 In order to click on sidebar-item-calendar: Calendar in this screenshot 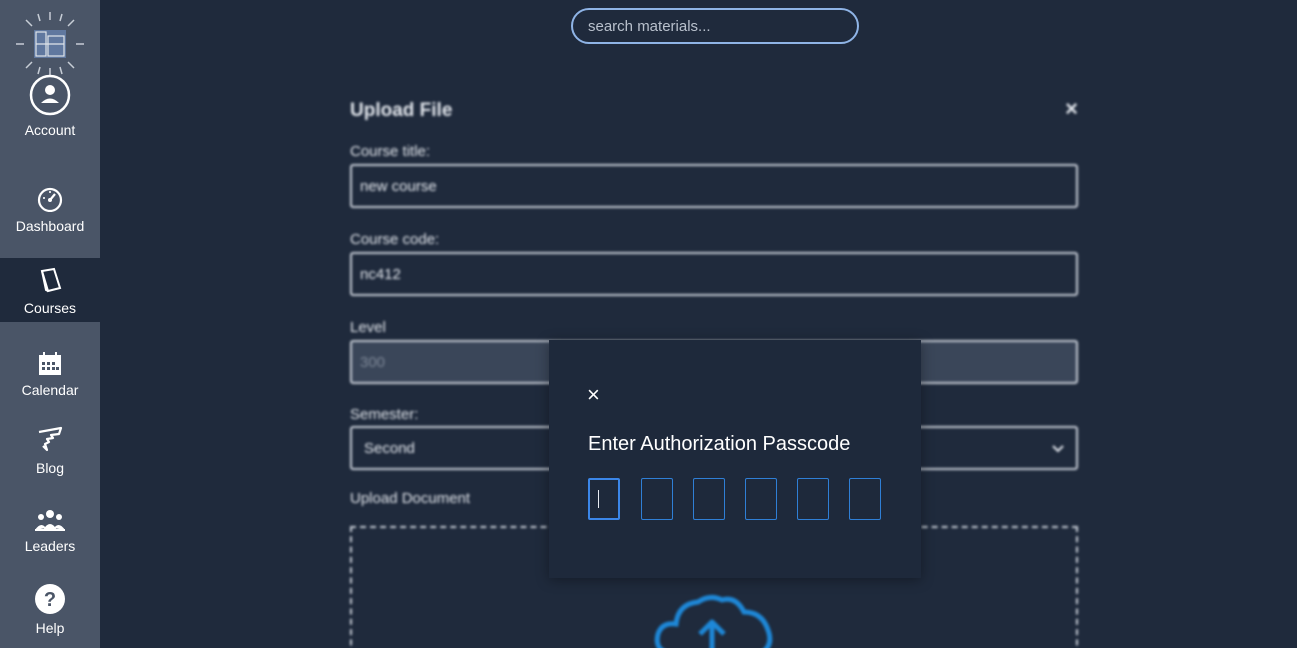, I will do `click(50, 372)`.